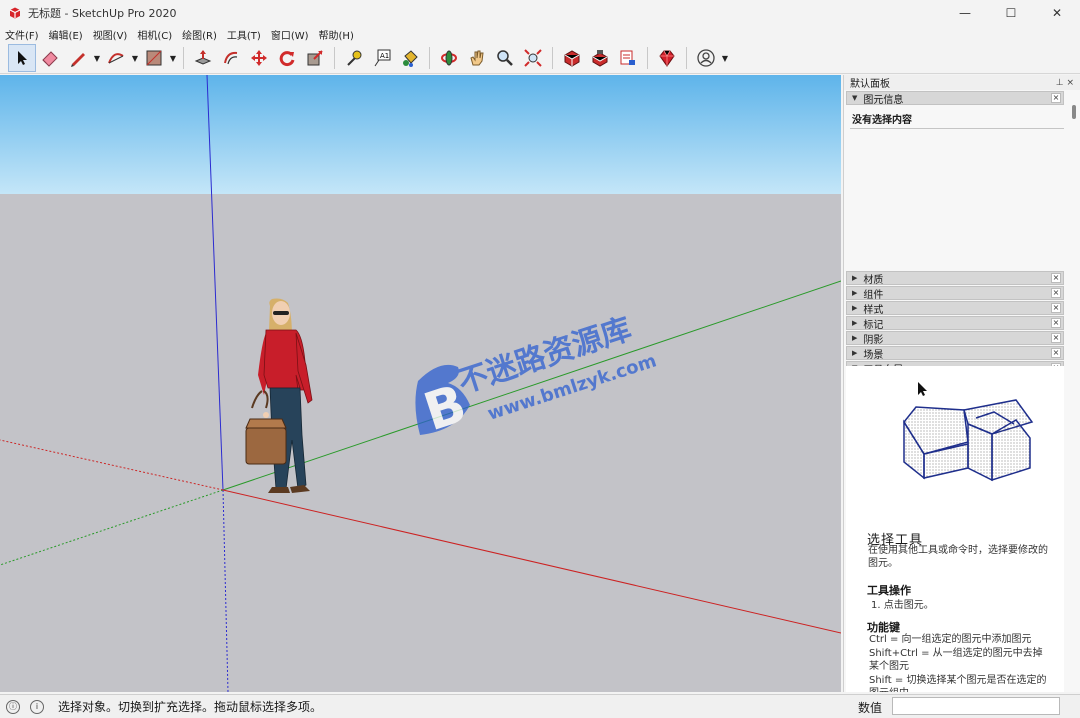 The image size is (1080, 718). What do you see at coordinates (958, 557) in the screenshot?
I see `instructor-description: 在使用其他工具或命令时，选择要修改的图元。` at bounding box center [958, 557].